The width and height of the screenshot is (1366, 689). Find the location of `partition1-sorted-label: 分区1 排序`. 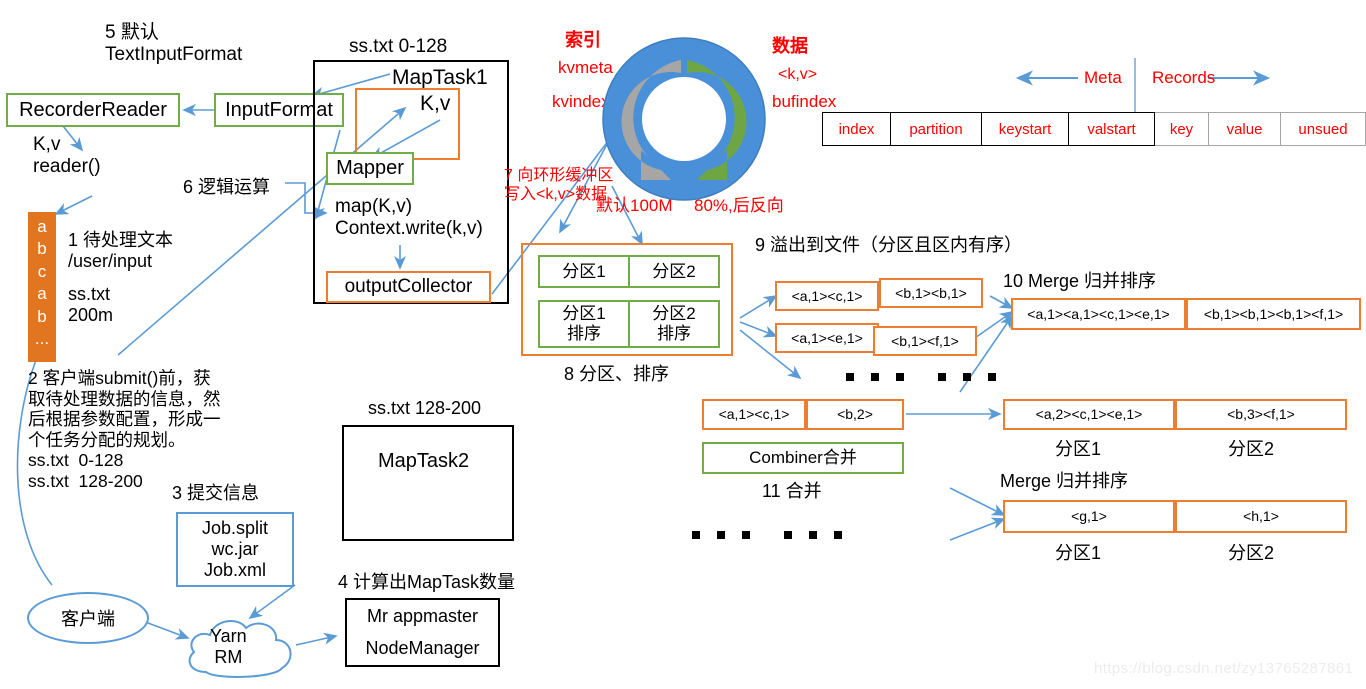

partition1-sorted-label: 分区1 排序 is located at coordinates (584, 323).